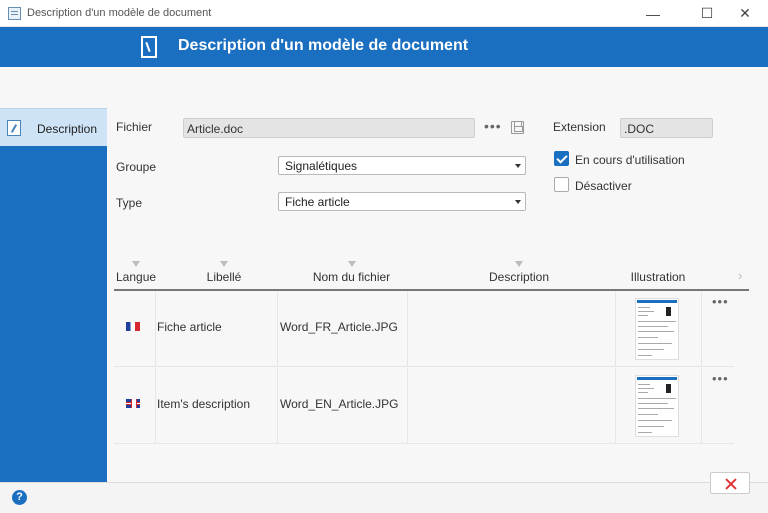  I want to click on document-icon, so click(149, 47).